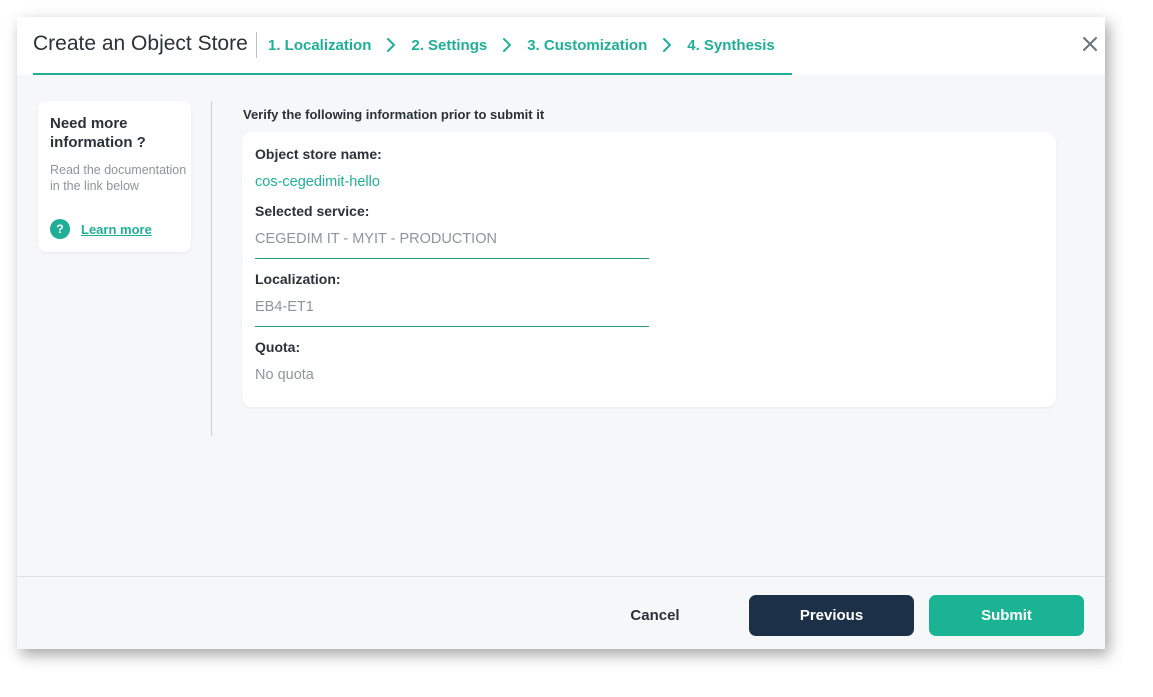 This screenshot has height=697, width=1153. What do you see at coordinates (412, 74) in the screenshot?
I see `stepper-progress-underline` at bounding box center [412, 74].